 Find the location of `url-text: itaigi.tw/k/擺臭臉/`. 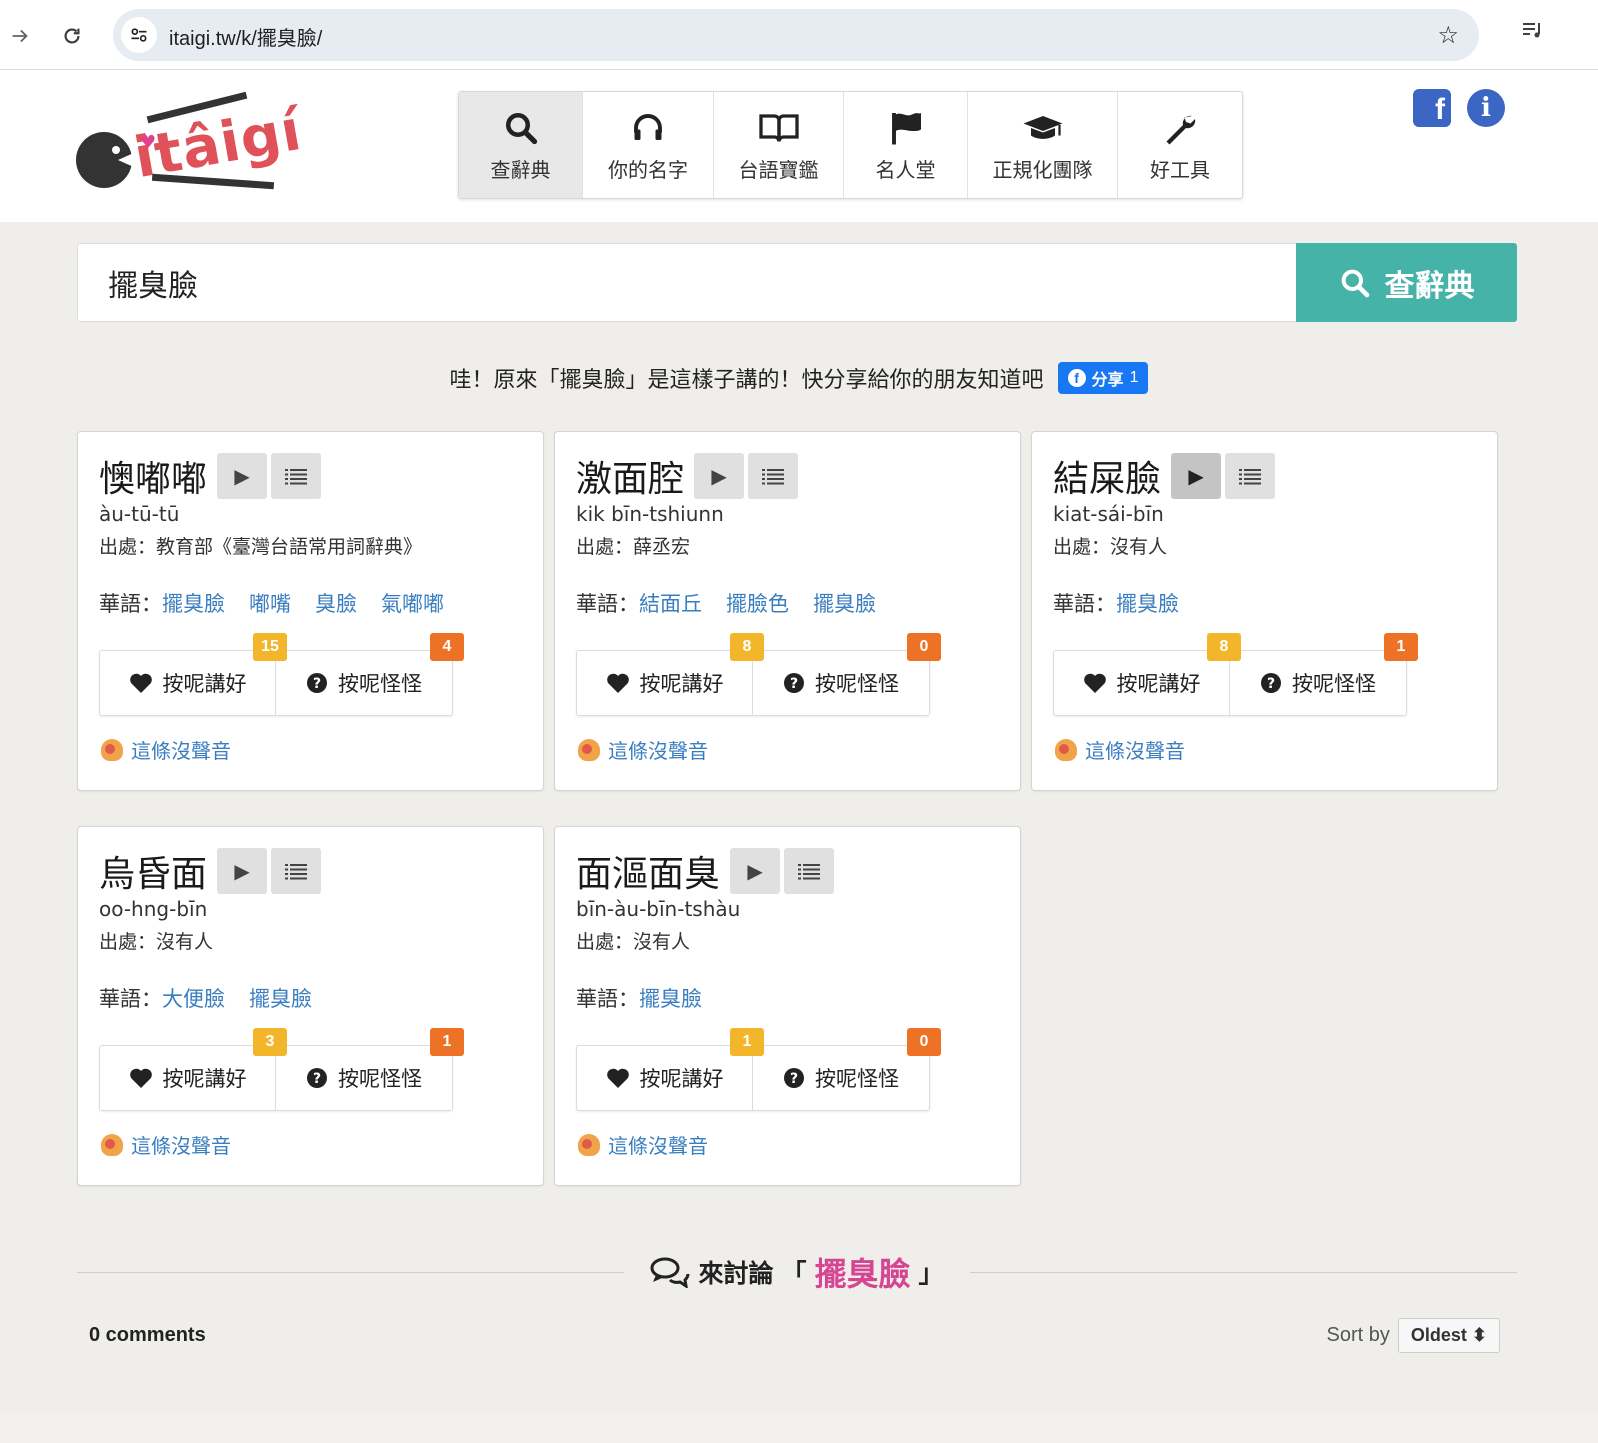

url-text: itaigi.tw/k/擺臭臉/ is located at coordinates (245, 36).